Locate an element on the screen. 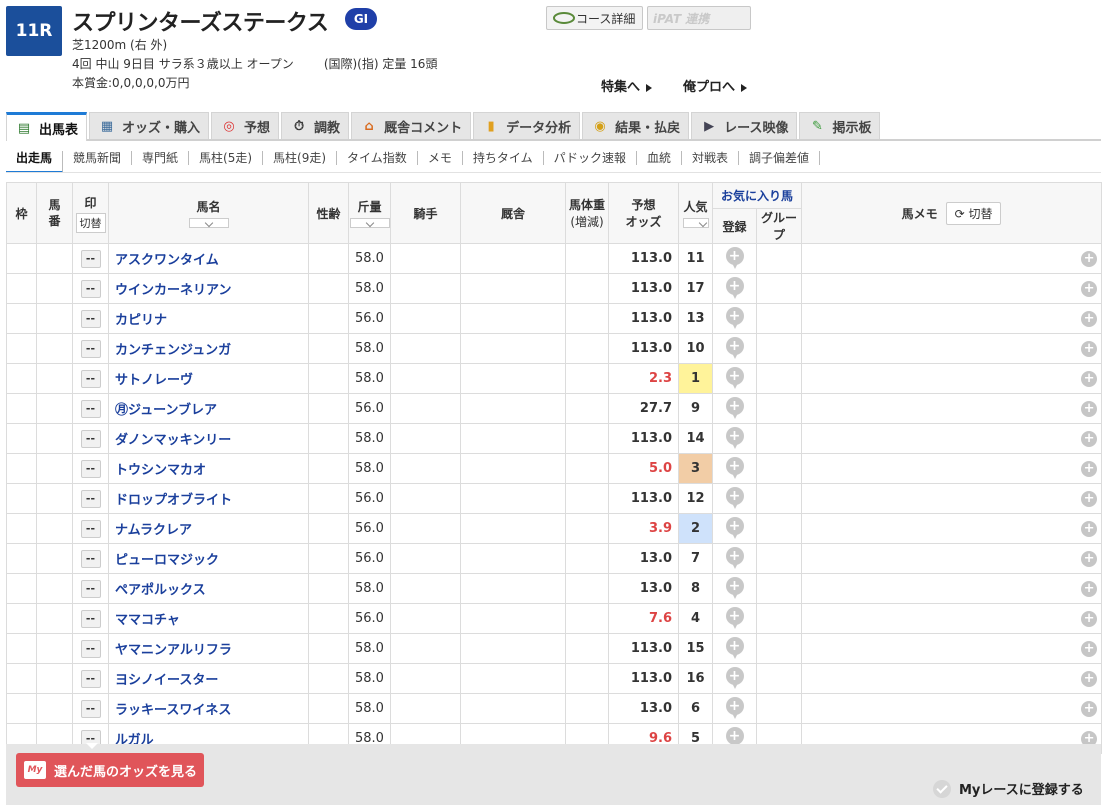 This screenshot has height=805, width=1108. subtab-item: パドック速報 is located at coordinates (590, 158).